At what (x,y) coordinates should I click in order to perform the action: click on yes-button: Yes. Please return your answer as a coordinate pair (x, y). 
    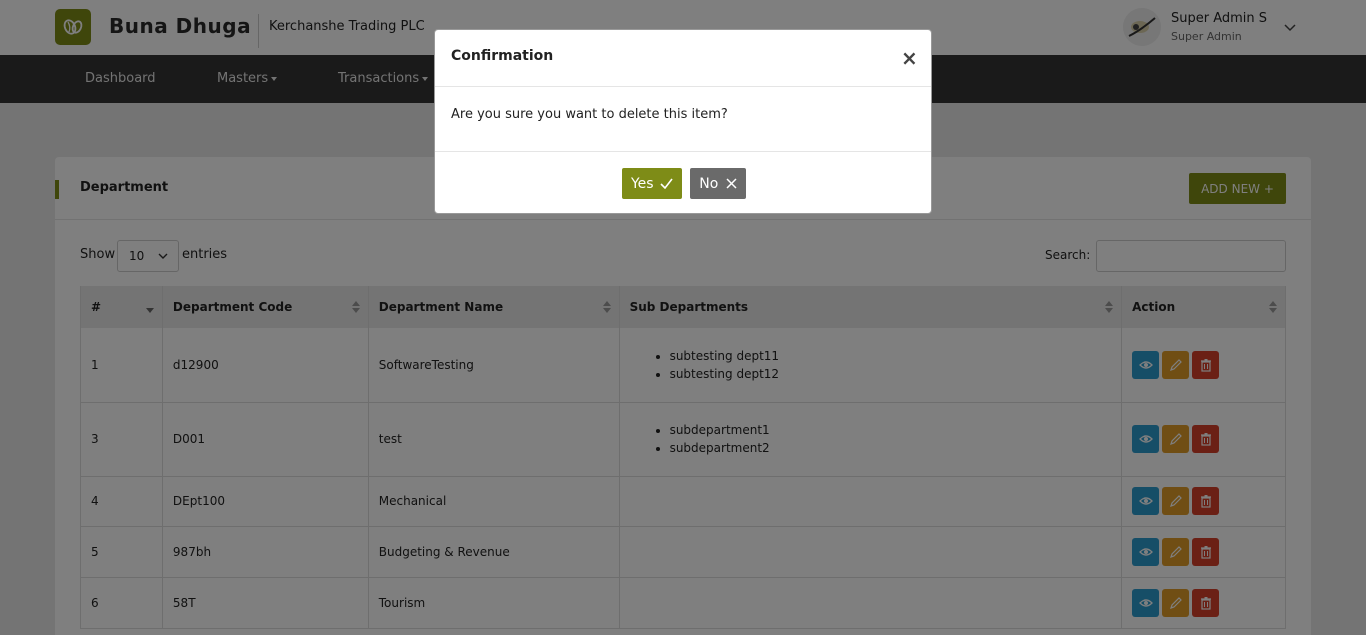
    Looking at the image, I should click on (652, 183).